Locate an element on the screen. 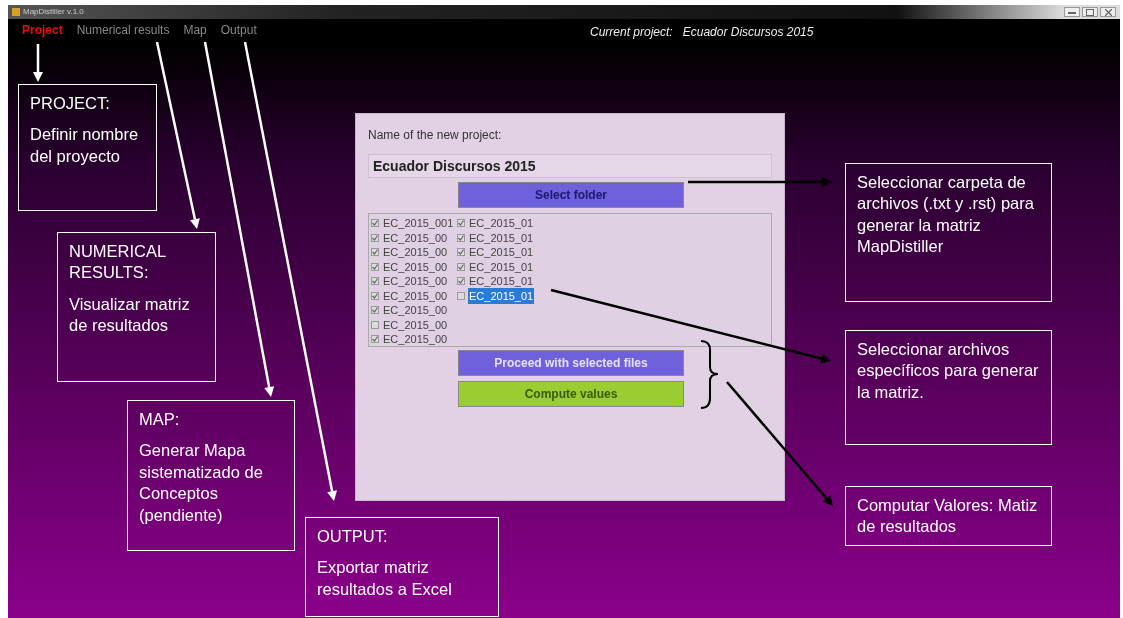 Image resolution: width=1123 pixels, height=618 pixels. minimize-icon is located at coordinates (1072, 12).